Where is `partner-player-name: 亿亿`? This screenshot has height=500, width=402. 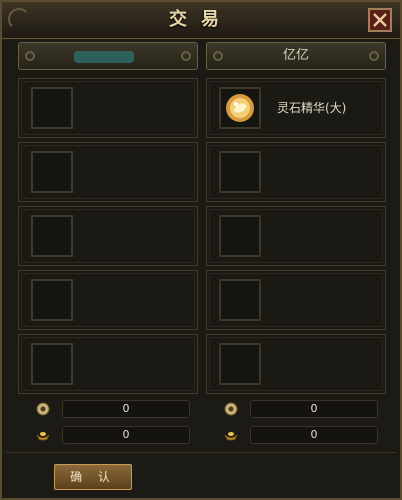 partner-player-name: 亿亿 is located at coordinates (295, 55).